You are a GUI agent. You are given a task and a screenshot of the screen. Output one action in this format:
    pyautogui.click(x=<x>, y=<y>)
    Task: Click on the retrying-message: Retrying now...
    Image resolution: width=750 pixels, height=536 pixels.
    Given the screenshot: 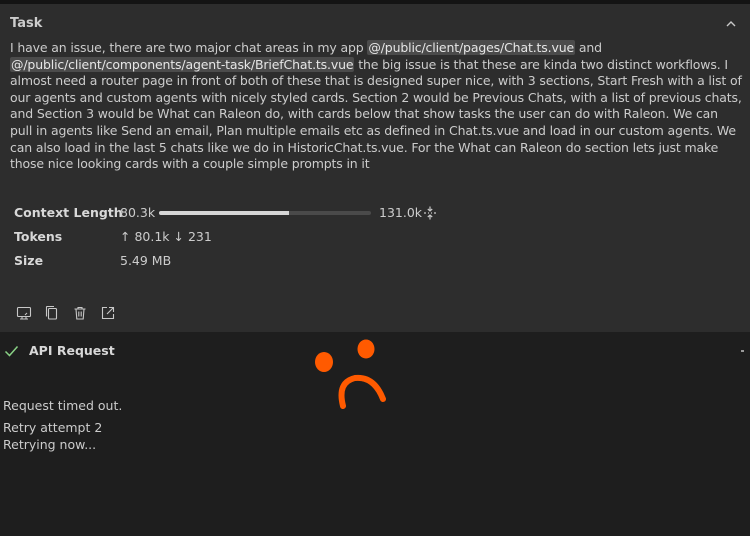 What is the action you would take?
    pyautogui.click(x=50, y=444)
    